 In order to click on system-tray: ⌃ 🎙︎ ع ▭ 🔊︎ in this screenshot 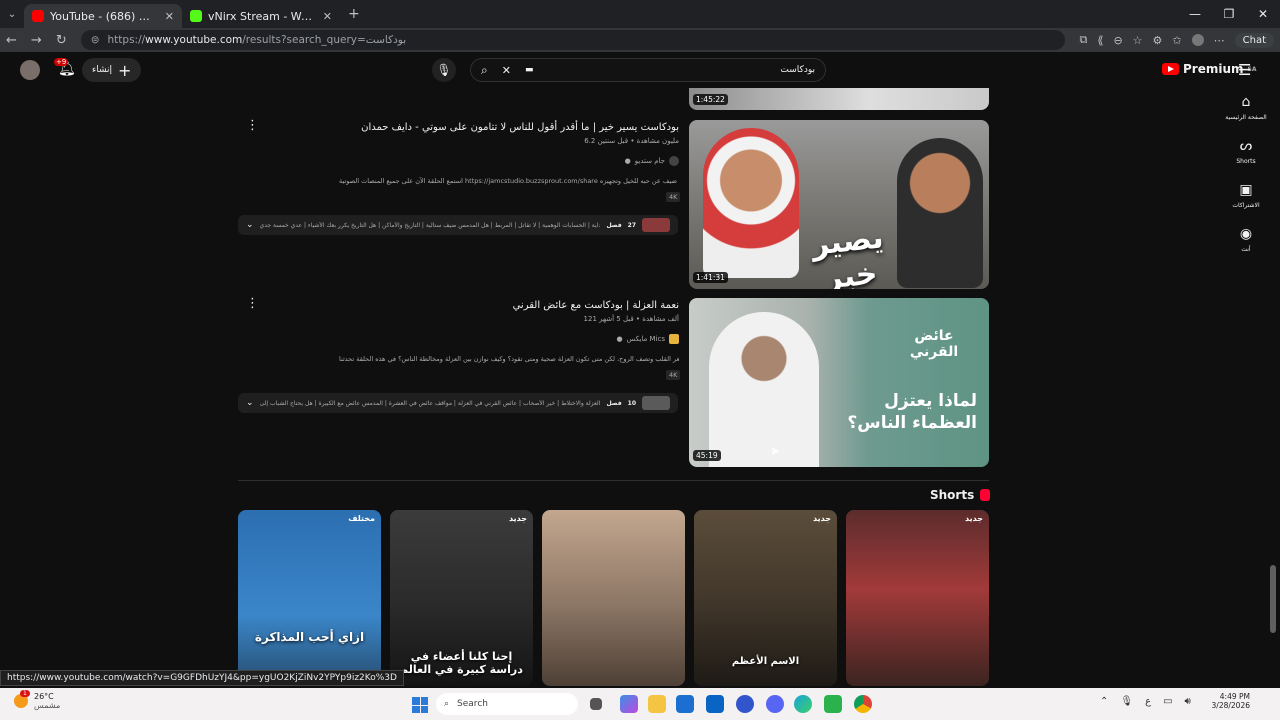, I will do `click(1145, 701)`.